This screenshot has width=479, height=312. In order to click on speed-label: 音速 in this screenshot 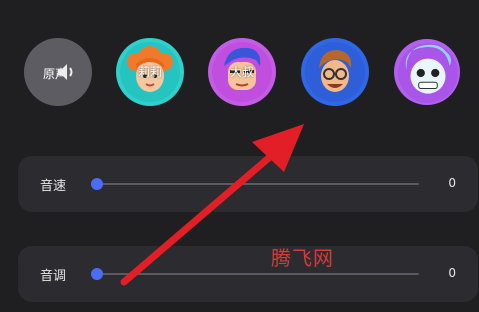, I will do `click(53, 186)`.